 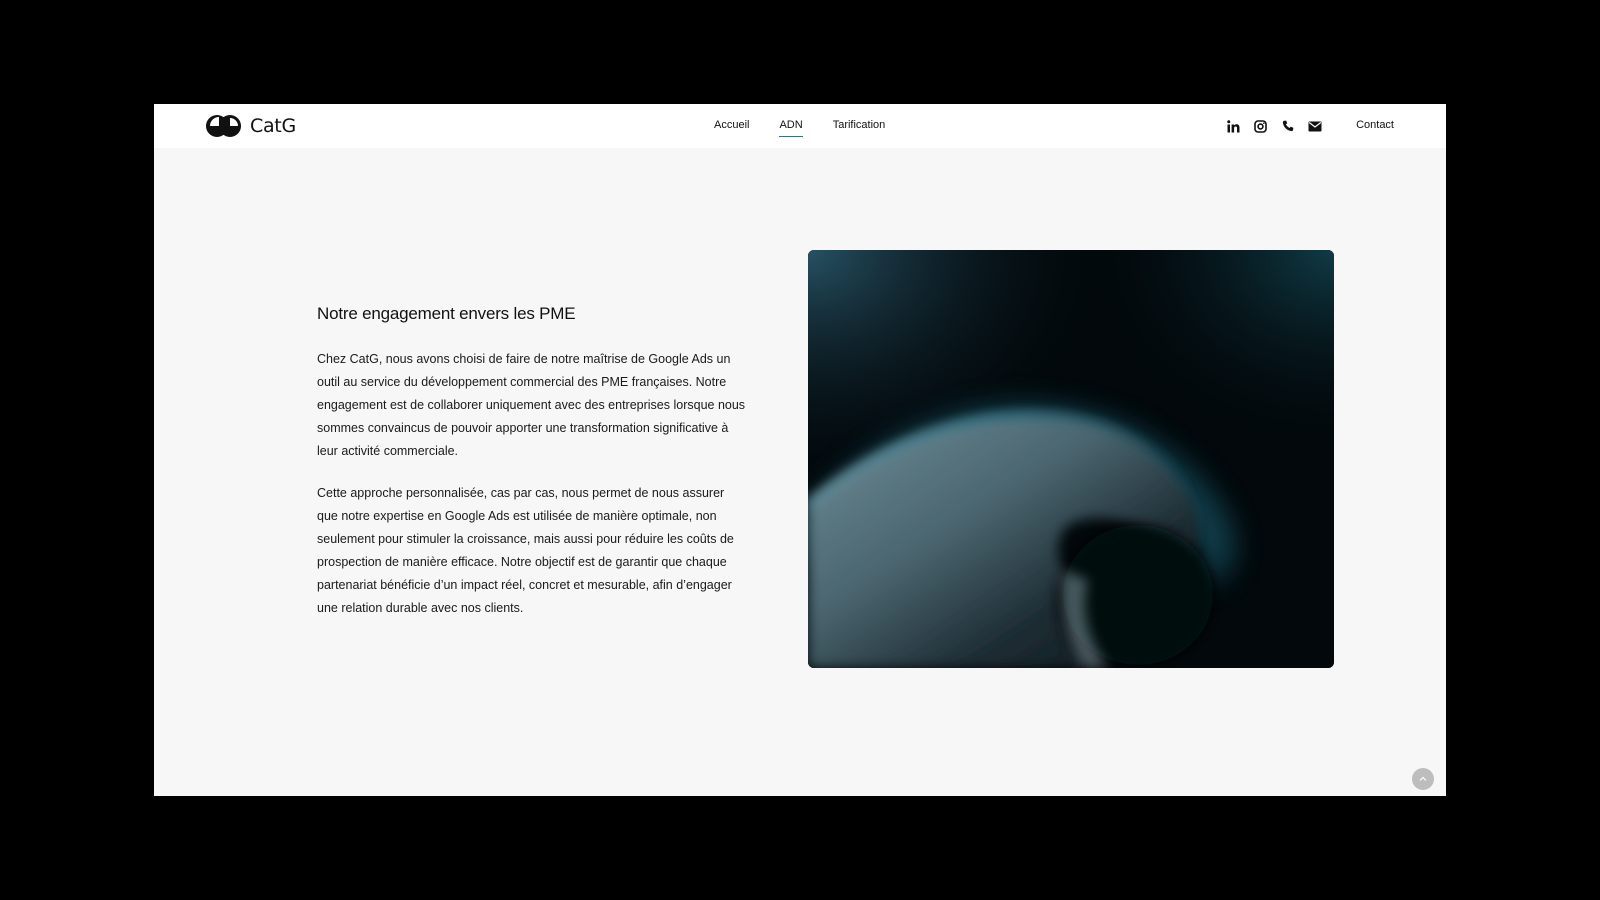 I want to click on phone-icon, so click(x=1287, y=126).